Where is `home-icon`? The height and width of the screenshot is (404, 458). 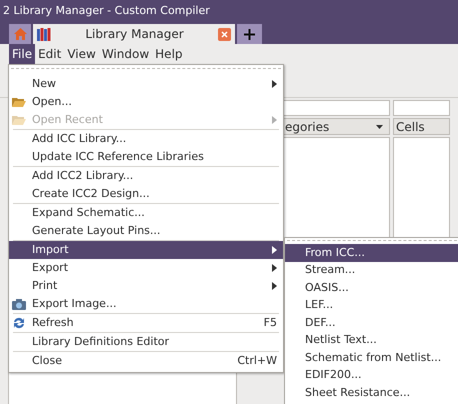
home-icon is located at coordinates (20, 34).